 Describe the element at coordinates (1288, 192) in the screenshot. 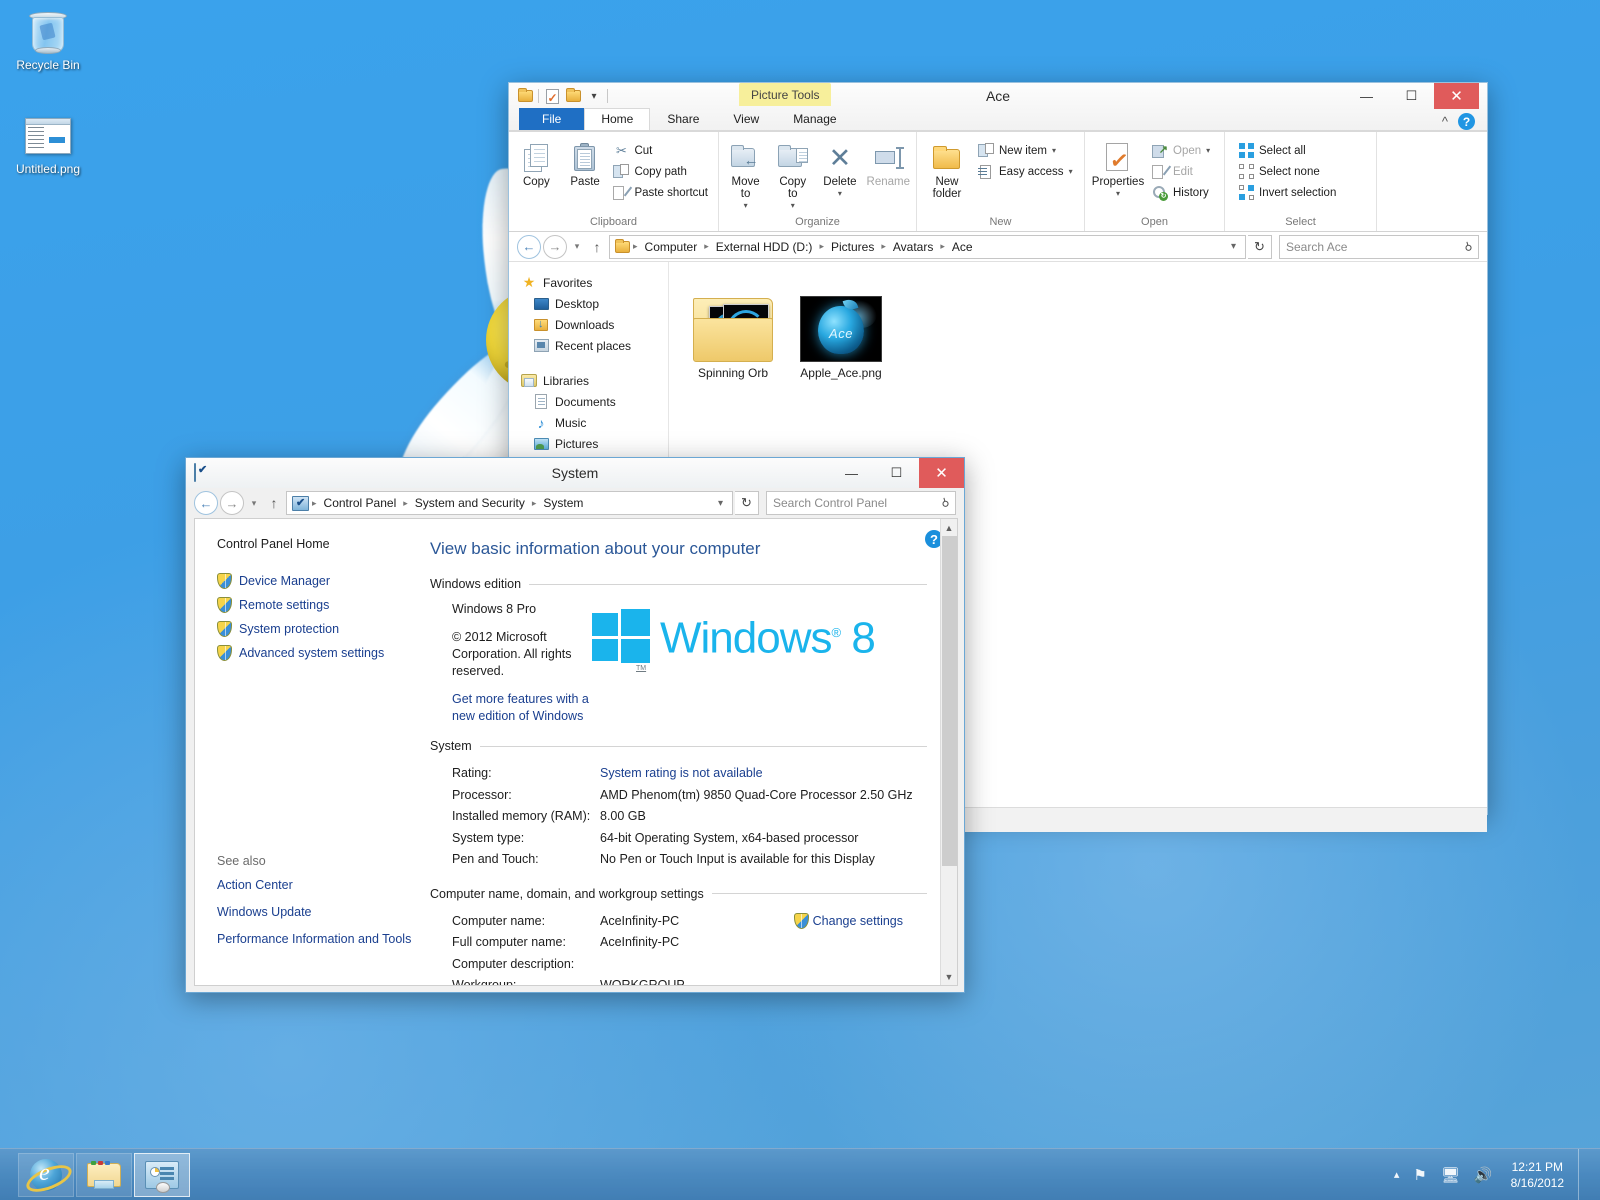

I see `invert-selection-button: Invert selection` at that location.